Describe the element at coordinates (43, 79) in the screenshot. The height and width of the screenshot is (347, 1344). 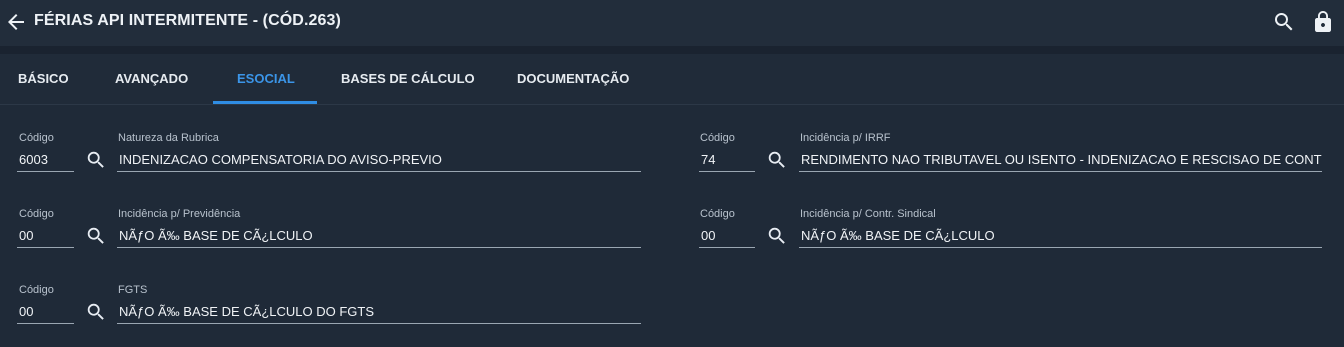
I see `tab-basico: BÁSICO` at that location.